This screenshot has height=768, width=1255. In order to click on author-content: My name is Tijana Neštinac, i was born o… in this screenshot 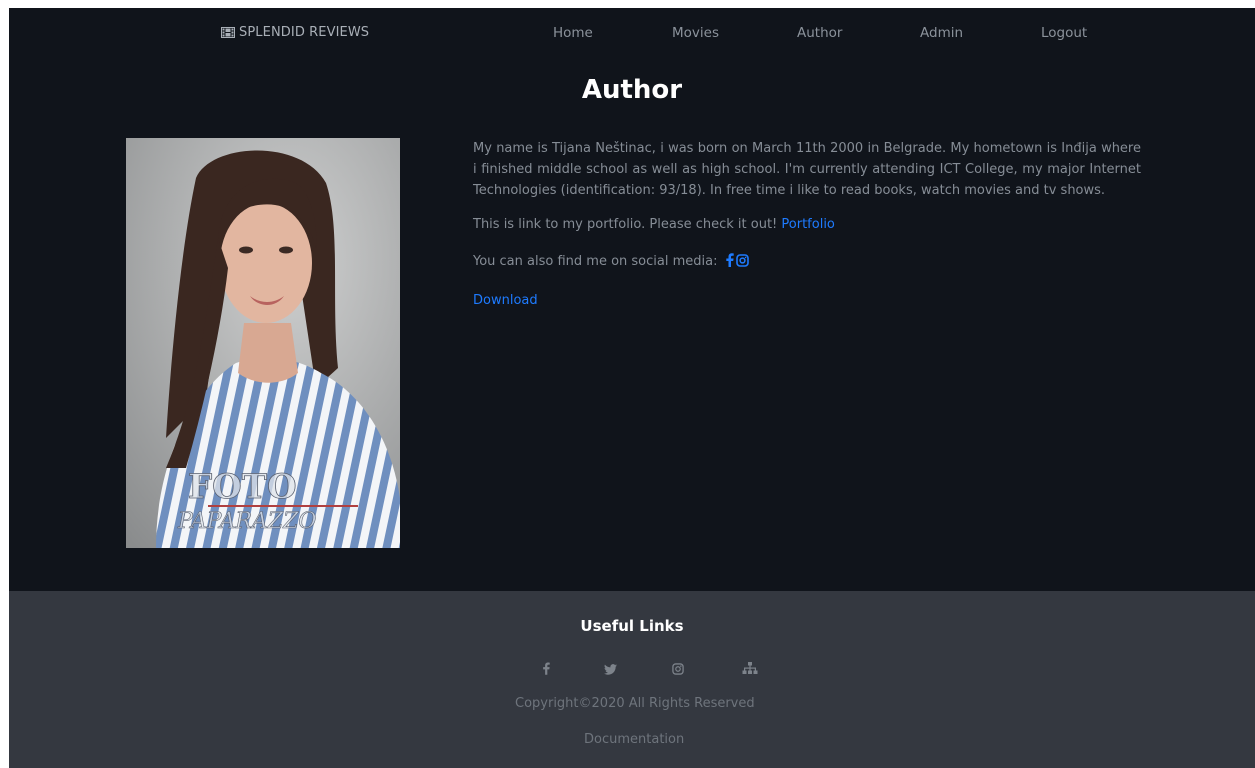, I will do `click(807, 232)`.